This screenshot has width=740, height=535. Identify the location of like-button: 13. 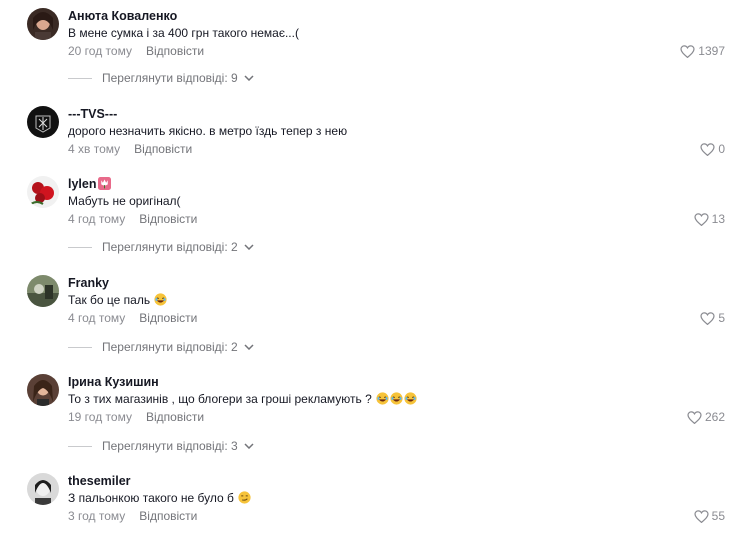
(709, 219).